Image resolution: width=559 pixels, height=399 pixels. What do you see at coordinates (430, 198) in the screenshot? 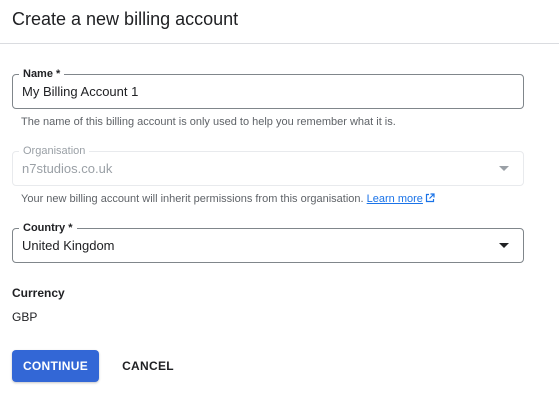
I see `external-link-icon` at bounding box center [430, 198].